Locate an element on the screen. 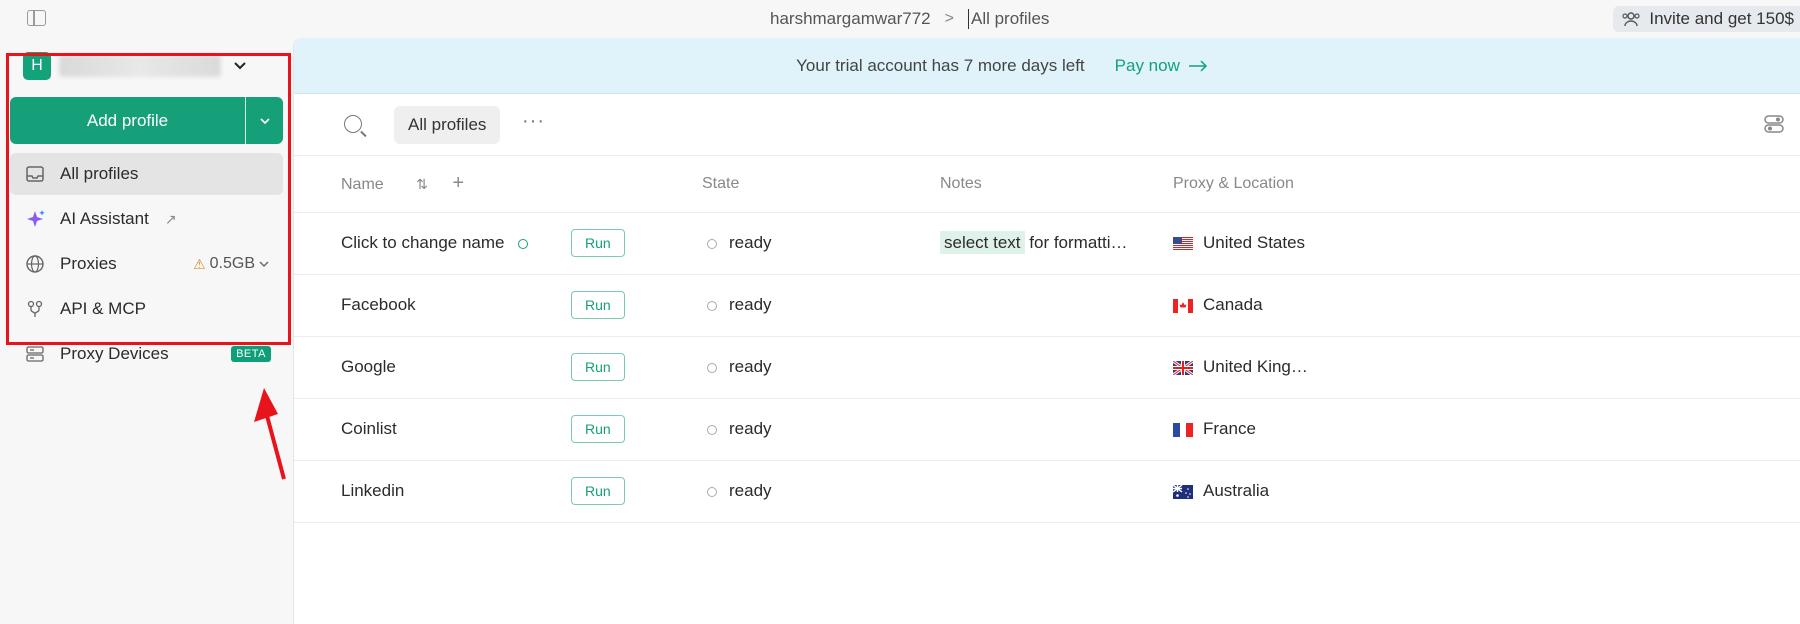 This screenshot has width=1800, height=624. proxy-location-cell: Canada is located at coordinates (1486, 305).